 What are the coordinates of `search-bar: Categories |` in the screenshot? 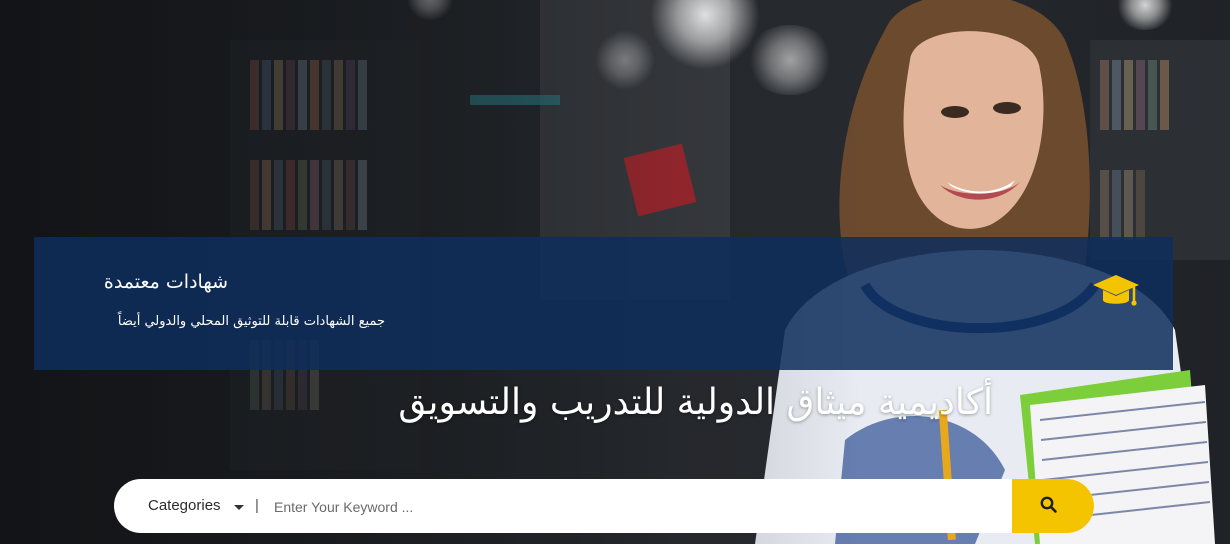 It's located at (604, 506).